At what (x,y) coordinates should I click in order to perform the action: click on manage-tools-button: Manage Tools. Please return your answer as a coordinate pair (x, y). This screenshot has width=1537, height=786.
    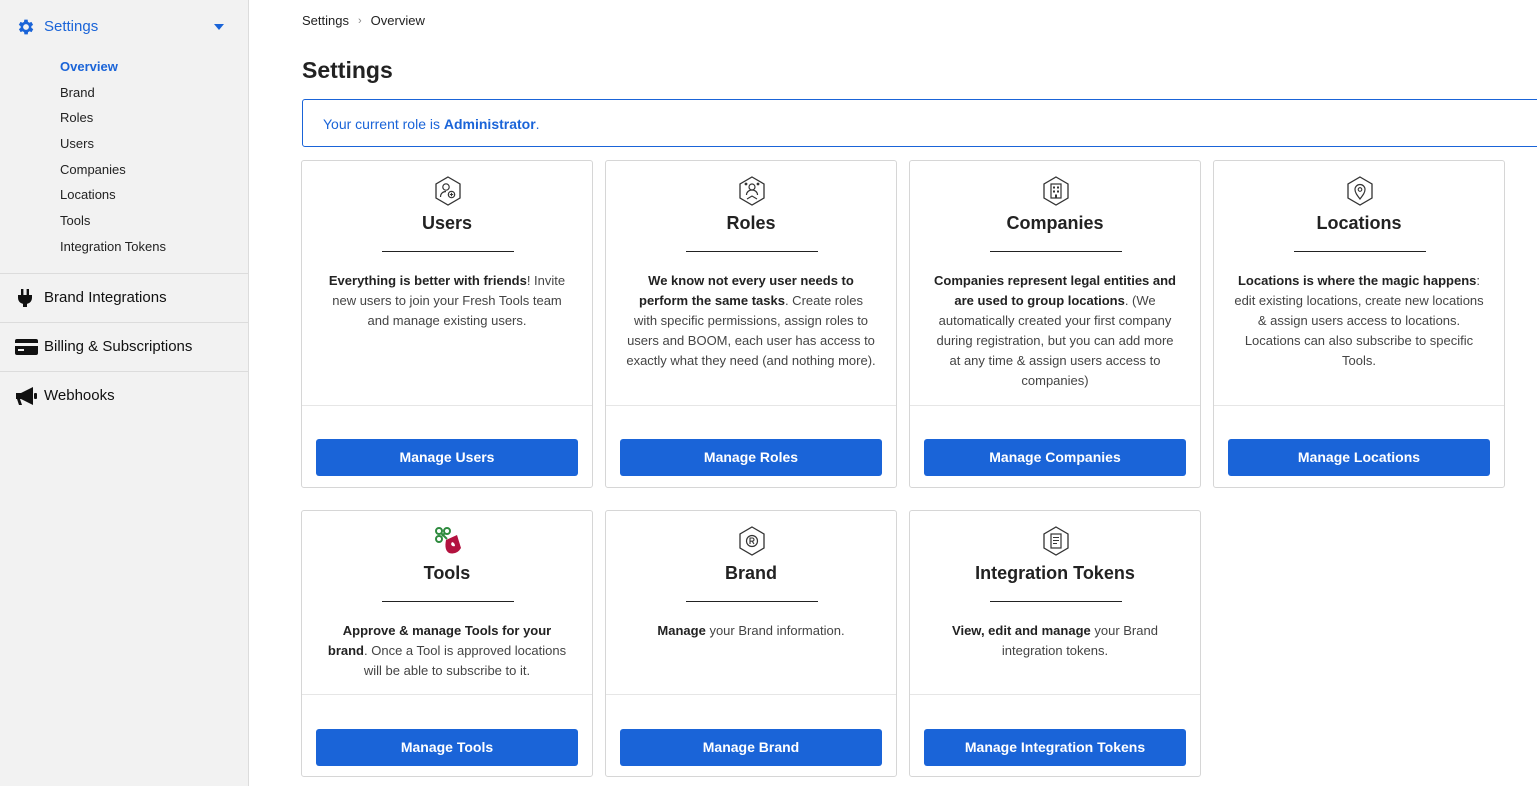
    Looking at the image, I should click on (447, 747).